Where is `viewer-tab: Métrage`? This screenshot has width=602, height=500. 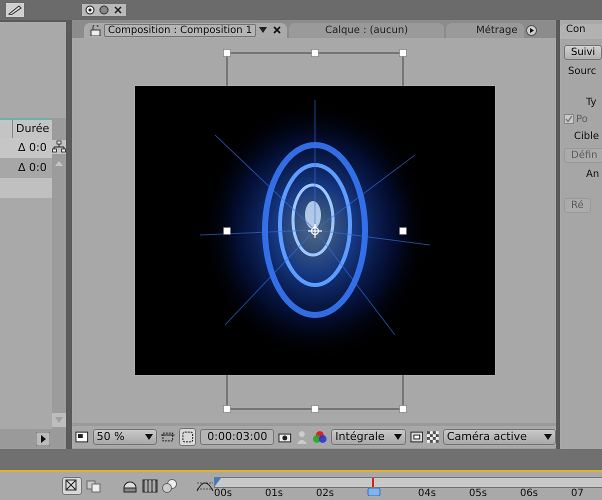
viewer-tab: Métrage is located at coordinates (485, 30).